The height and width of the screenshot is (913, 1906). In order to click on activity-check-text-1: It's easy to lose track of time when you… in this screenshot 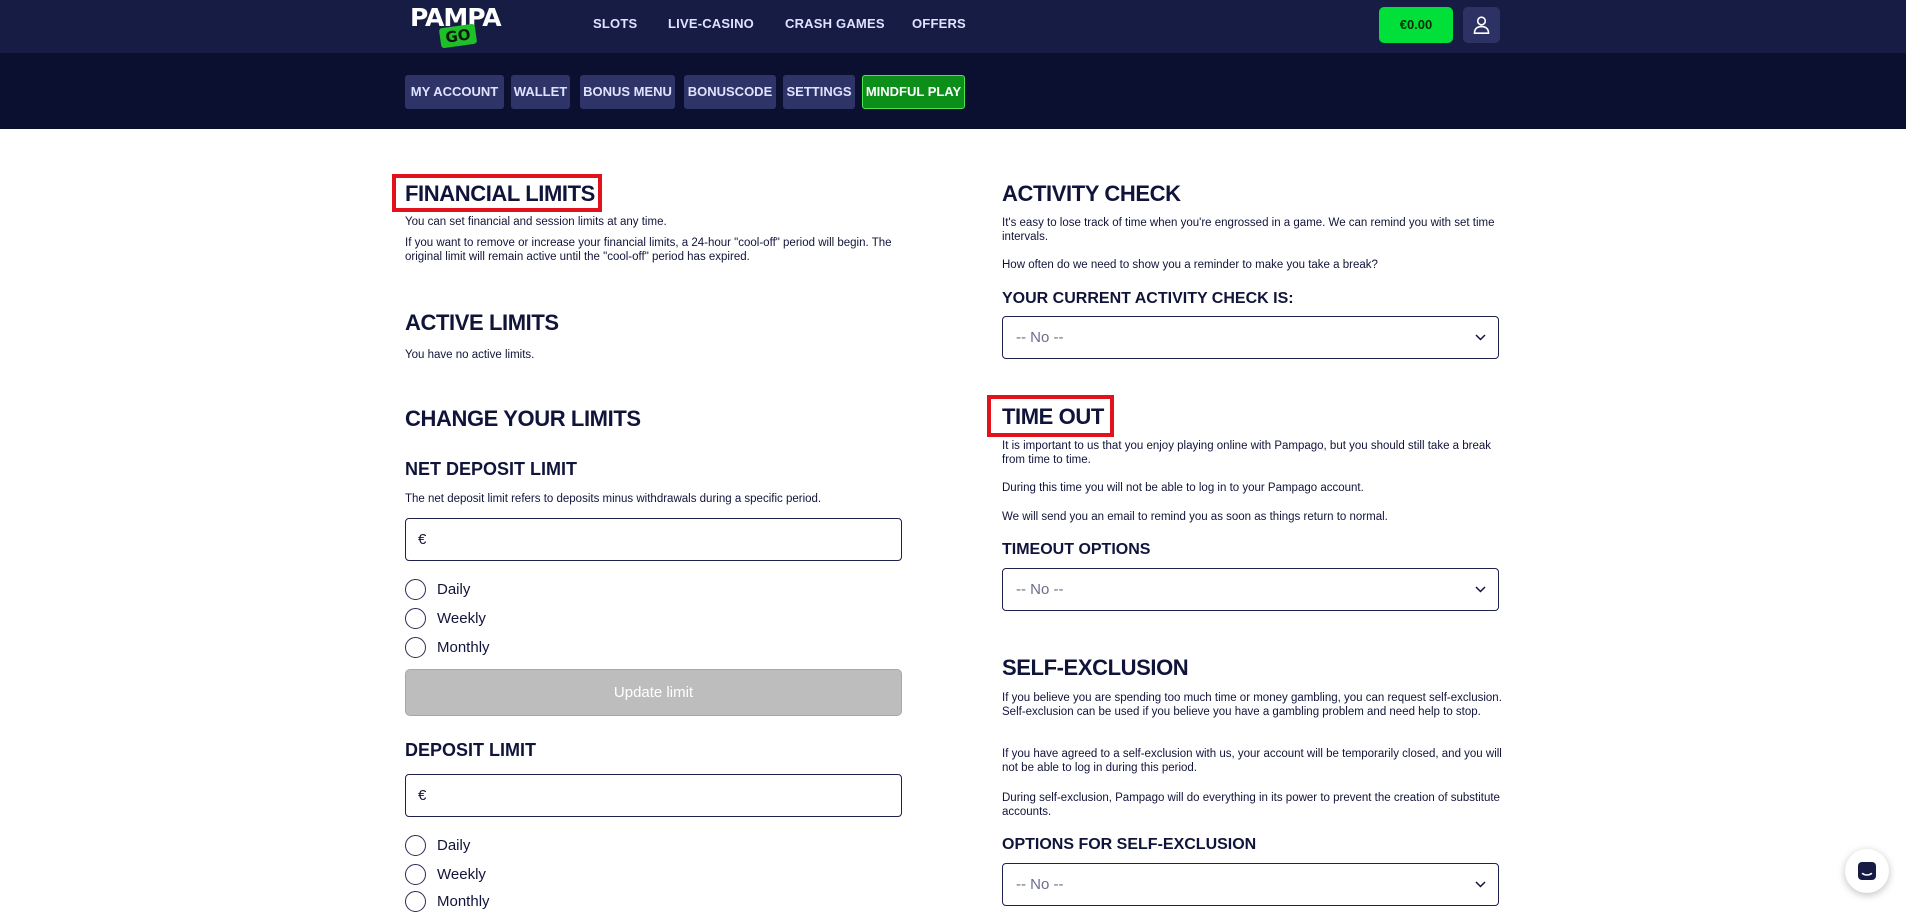, I will do `click(1248, 230)`.